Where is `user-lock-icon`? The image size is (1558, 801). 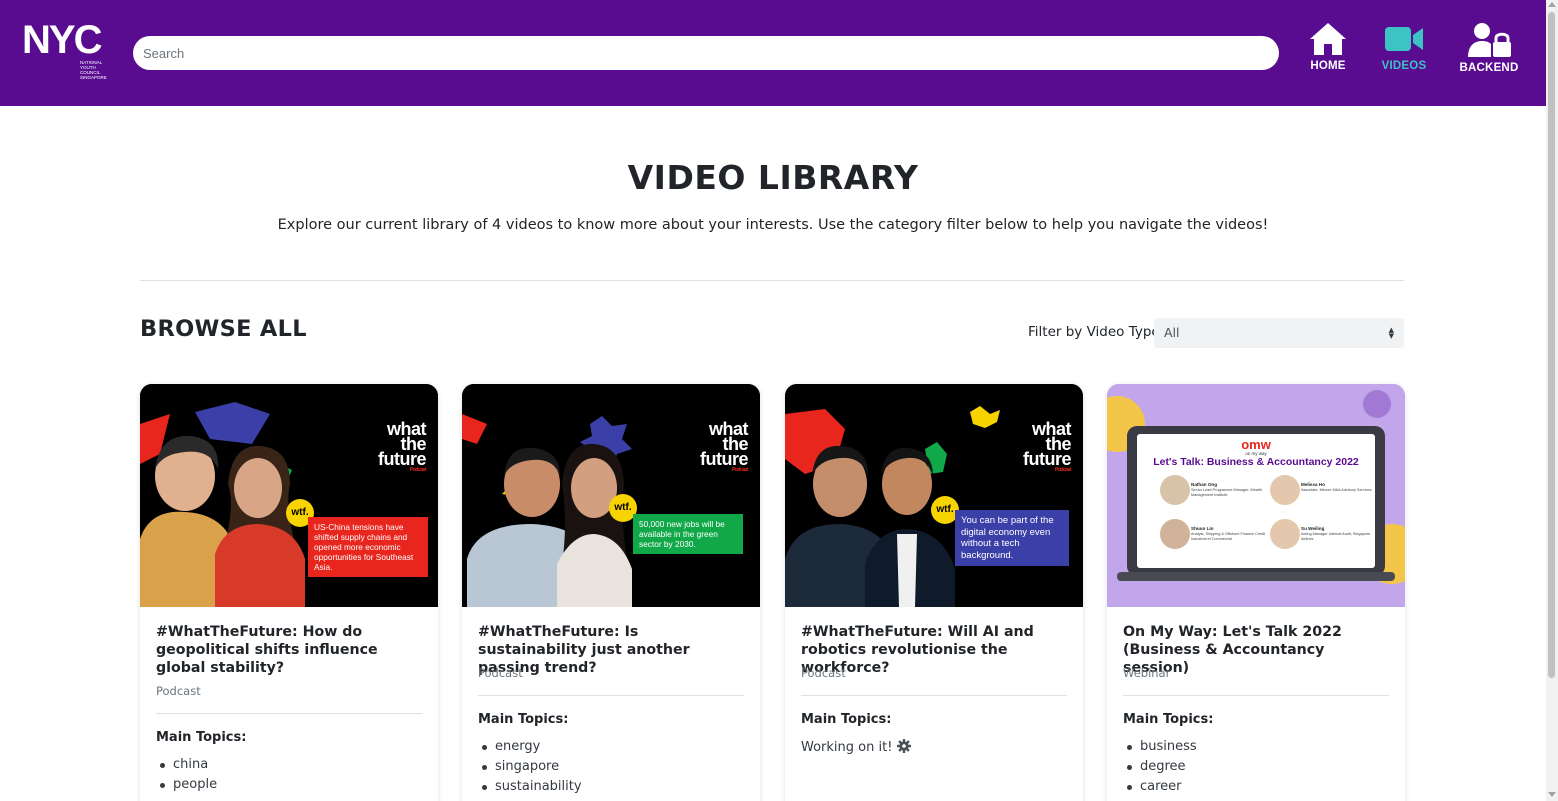 user-lock-icon is located at coordinates (1489, 40).